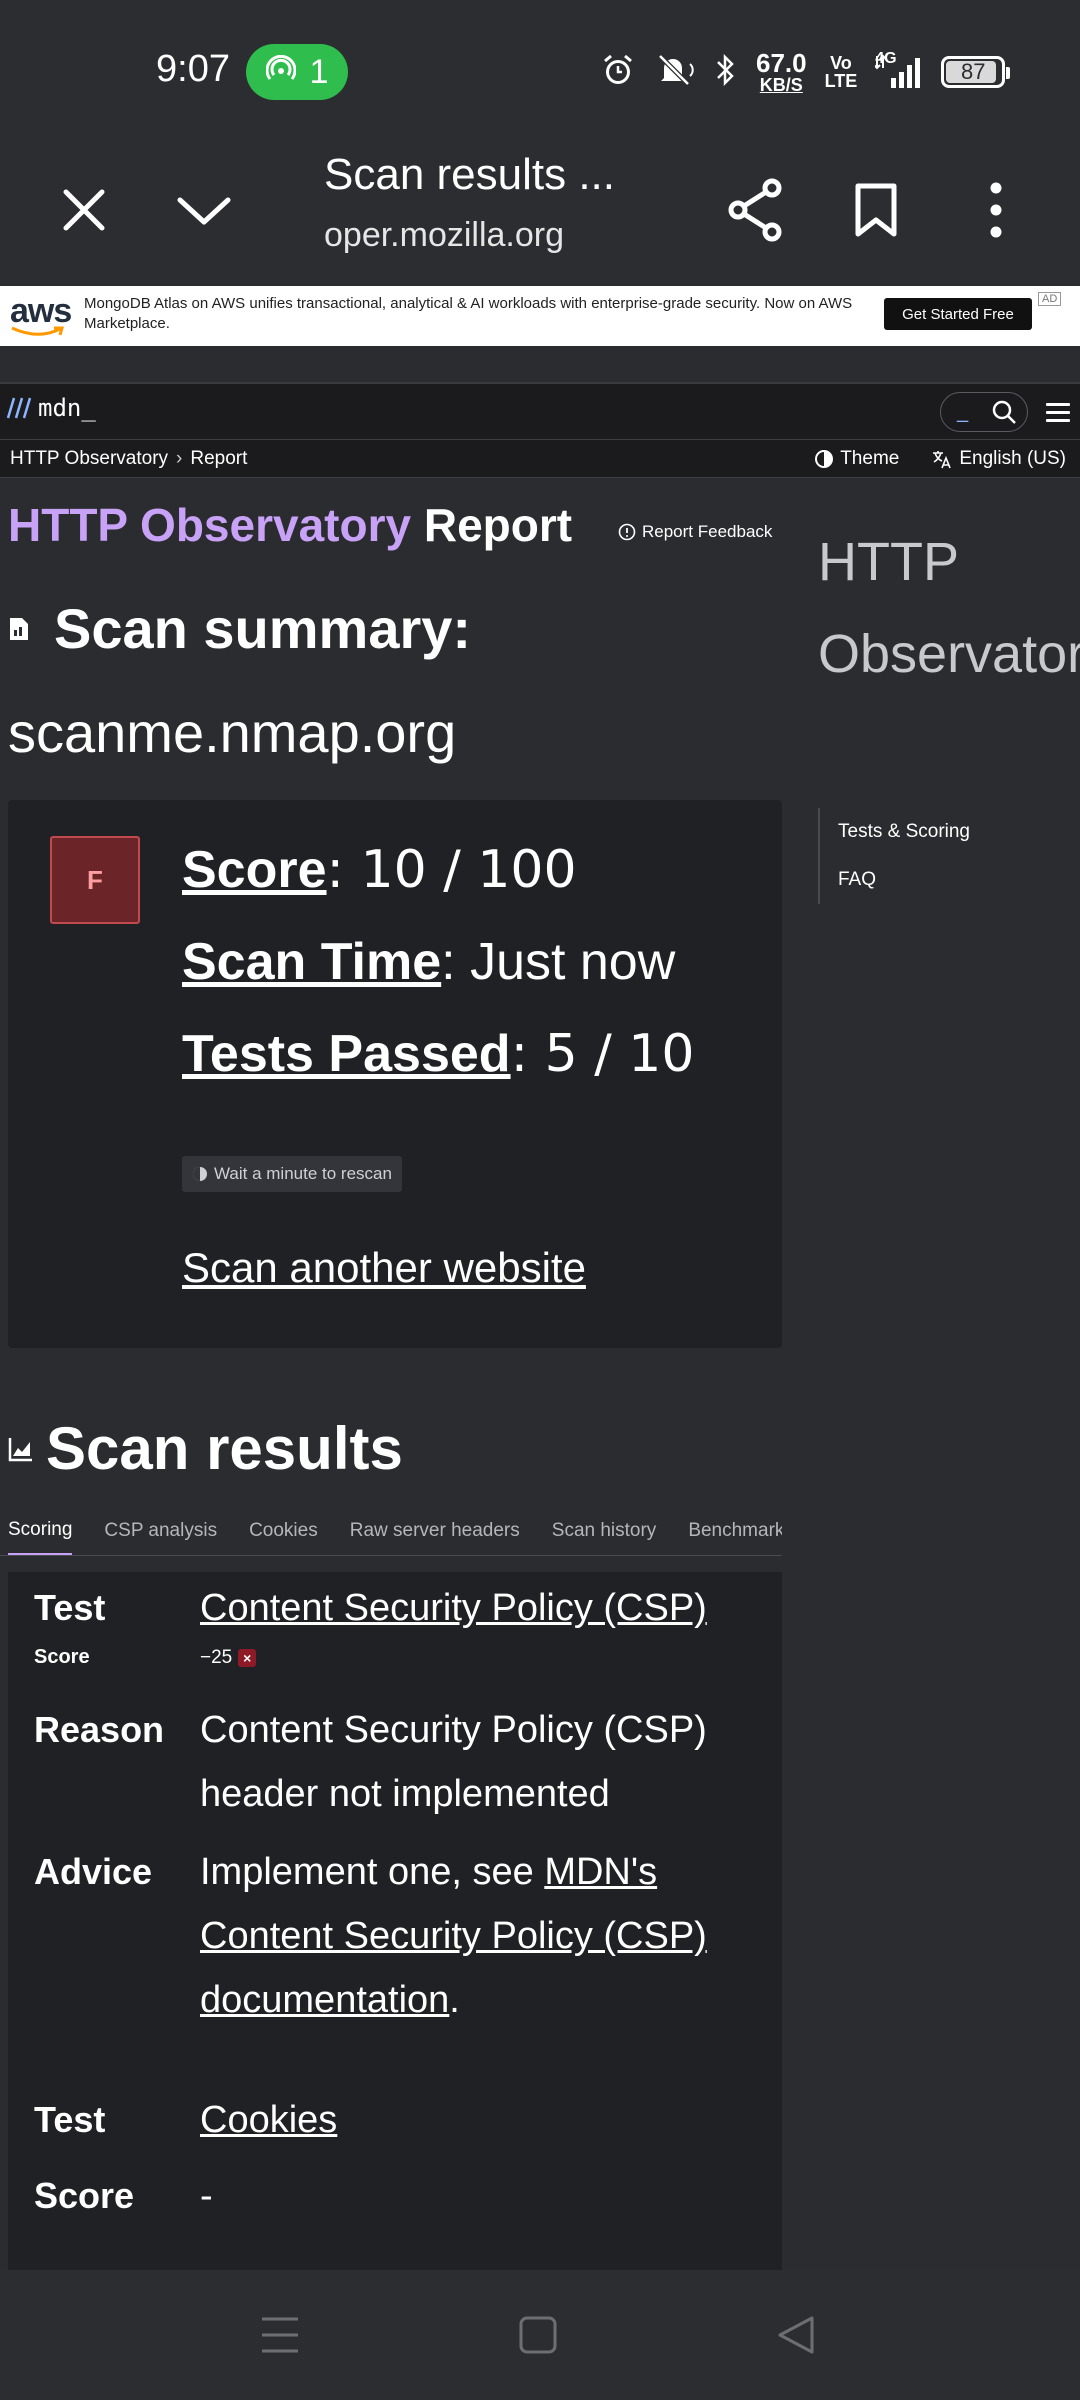  What do you see at coordinates (963, 411) in the screenshot?
I see `search-cursor-icon: _` at bounding box center [963, 411].